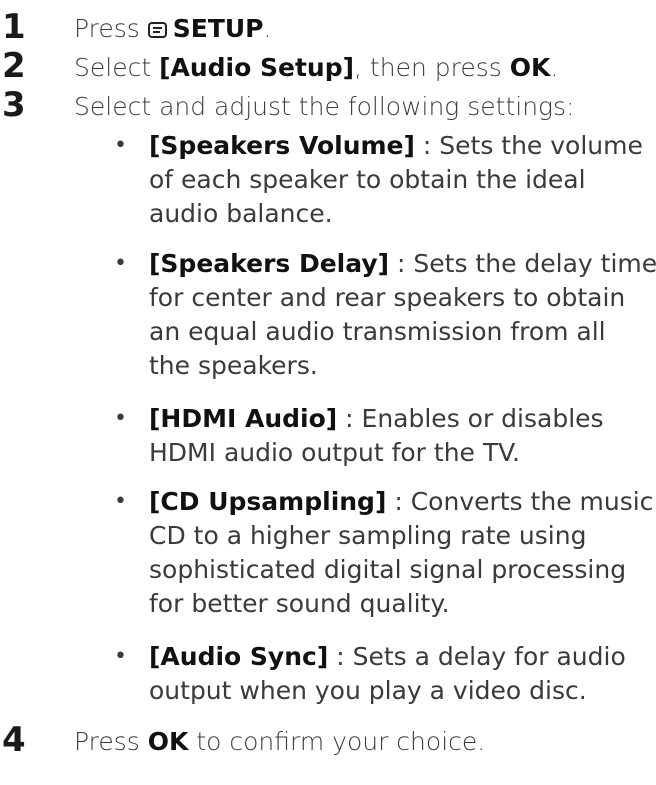 The image size is (656, 785). I want to click on step-text: Select [Audio Setup], then press OK., so click(364, 68).